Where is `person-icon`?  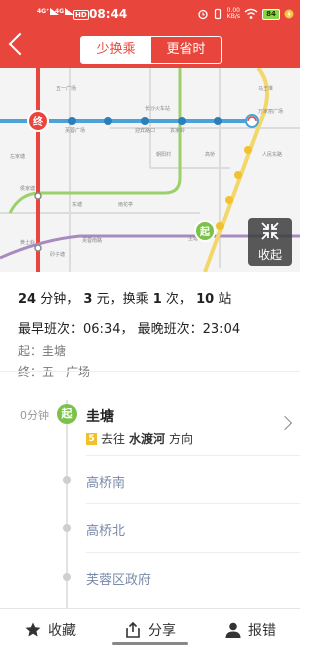 person-icon is located at coordinates (233, 630).